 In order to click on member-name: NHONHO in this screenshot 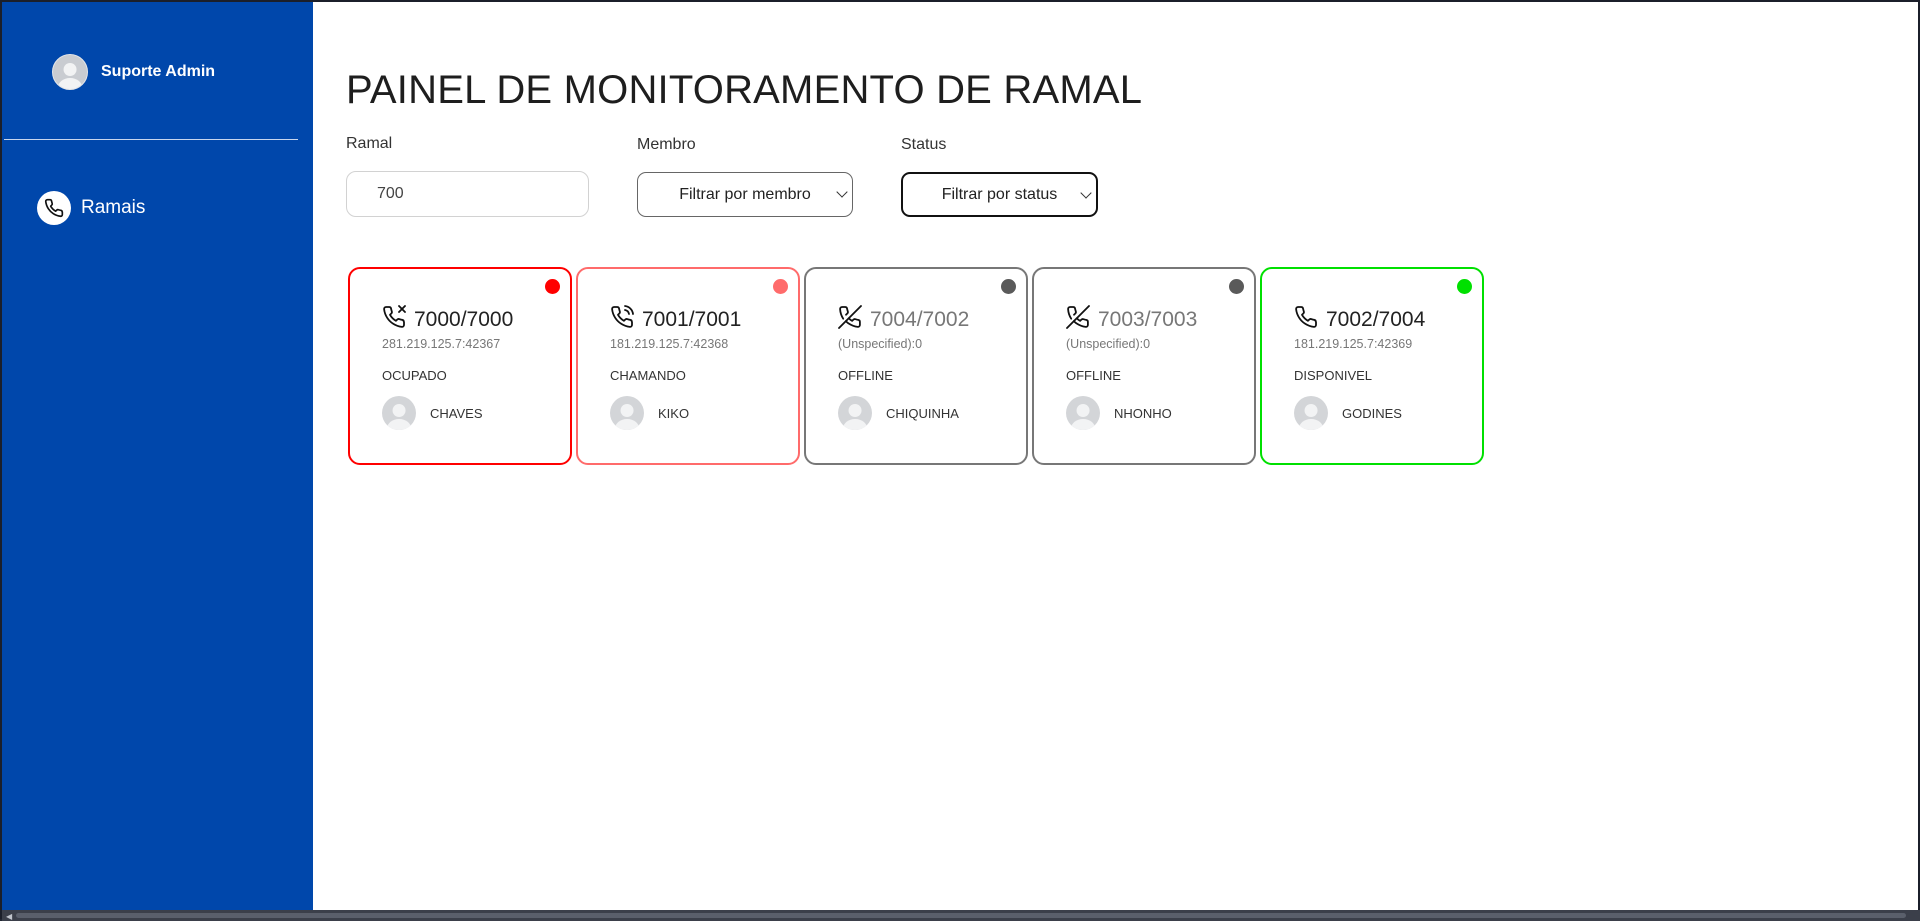, I will do `click(1143, 413)`.